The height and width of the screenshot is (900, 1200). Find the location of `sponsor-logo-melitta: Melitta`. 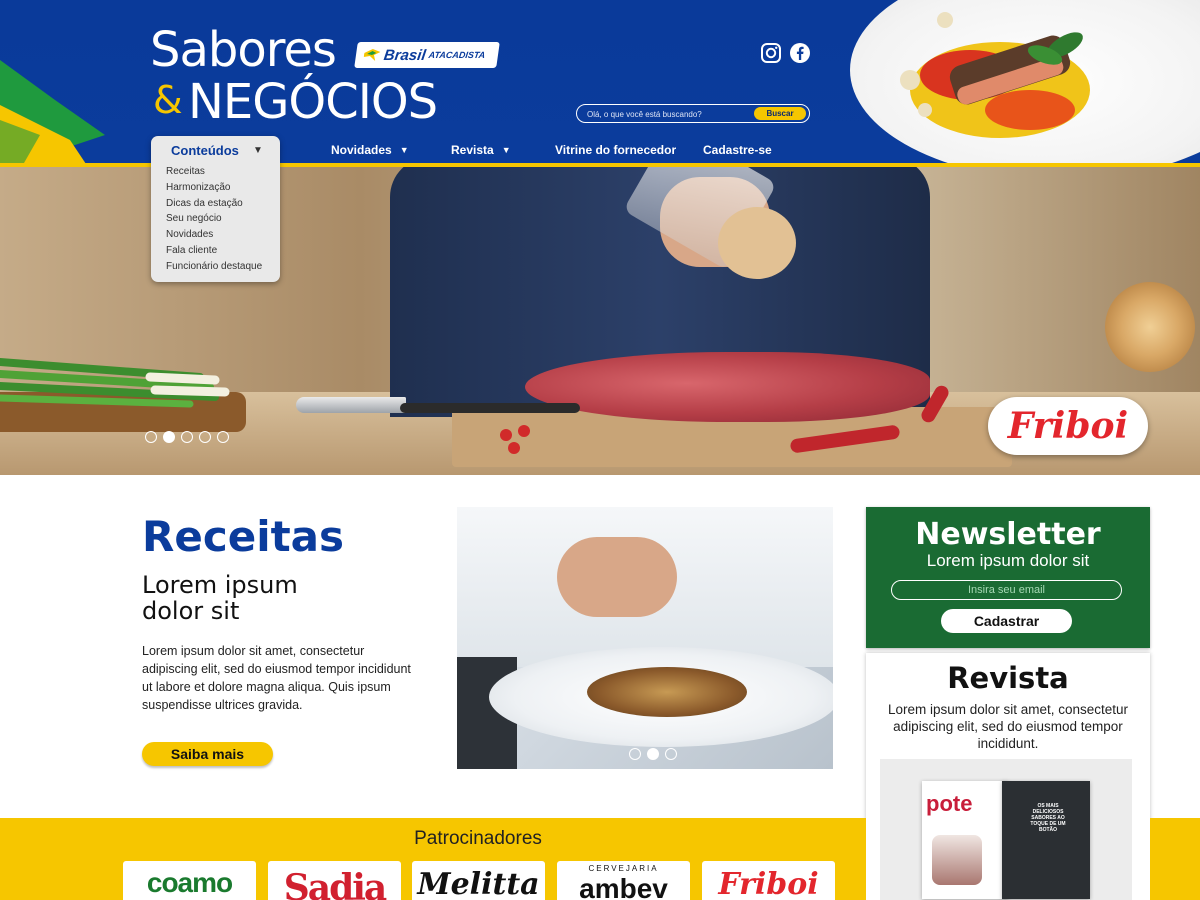

sponsor-logo-melitta: Melitta is located at coordinates (478, 880).